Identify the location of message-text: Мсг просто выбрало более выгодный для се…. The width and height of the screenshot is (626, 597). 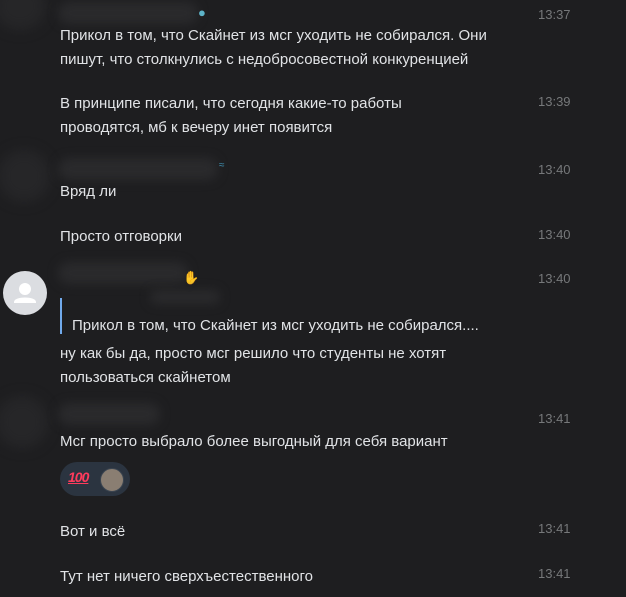
(254, 441).